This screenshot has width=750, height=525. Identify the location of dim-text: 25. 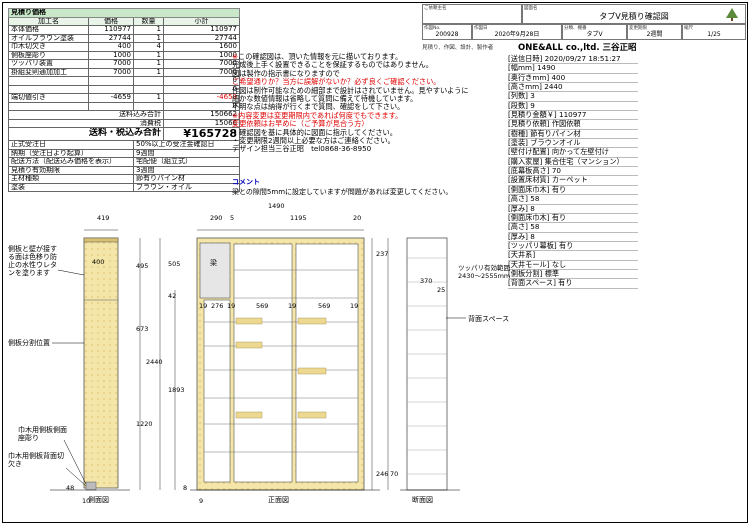
(441, 290).